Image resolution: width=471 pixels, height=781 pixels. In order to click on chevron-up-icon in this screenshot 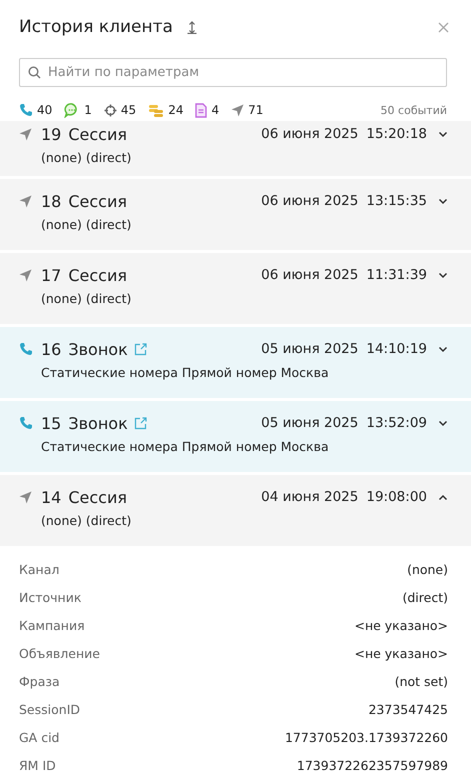, I will do `click(443, 497)`.